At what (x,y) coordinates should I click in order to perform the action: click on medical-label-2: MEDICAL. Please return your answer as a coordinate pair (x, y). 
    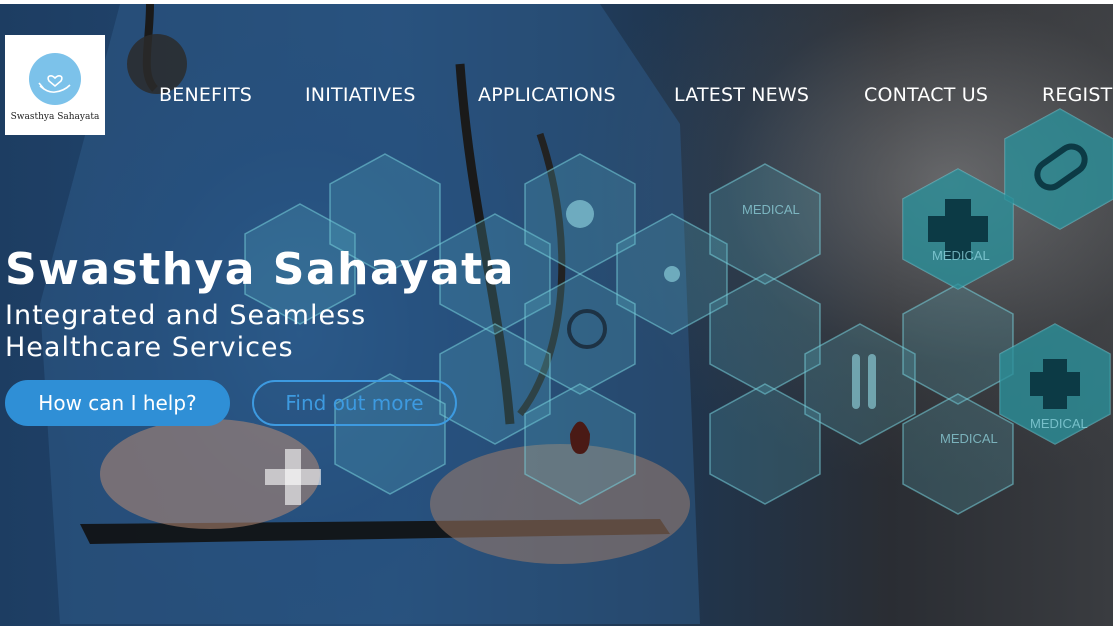
    Looking at the image, I should click on (961, 255).